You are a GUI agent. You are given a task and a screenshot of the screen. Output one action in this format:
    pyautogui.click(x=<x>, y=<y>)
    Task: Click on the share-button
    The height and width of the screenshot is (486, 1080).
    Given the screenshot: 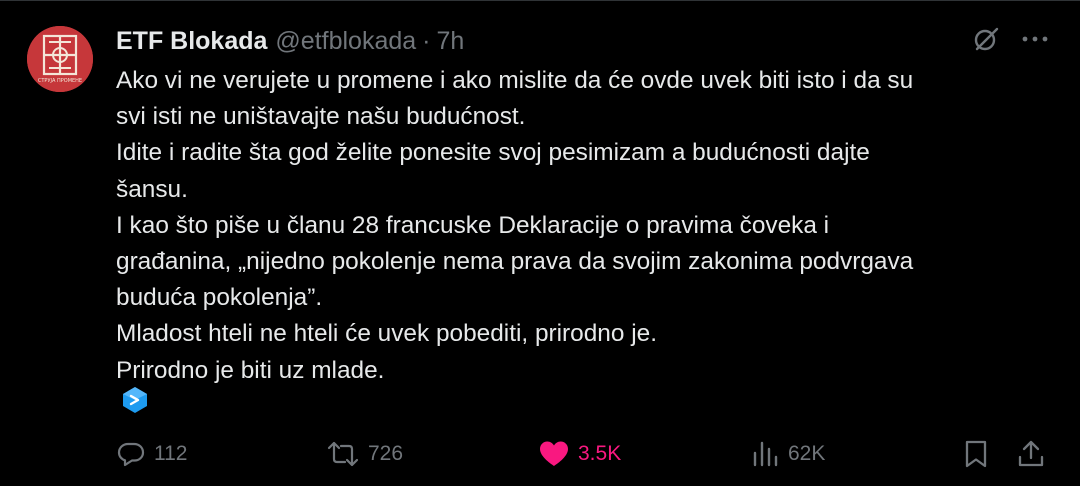 What is the action you would take?
    pyautogui.click(x=1031, y=454)
    